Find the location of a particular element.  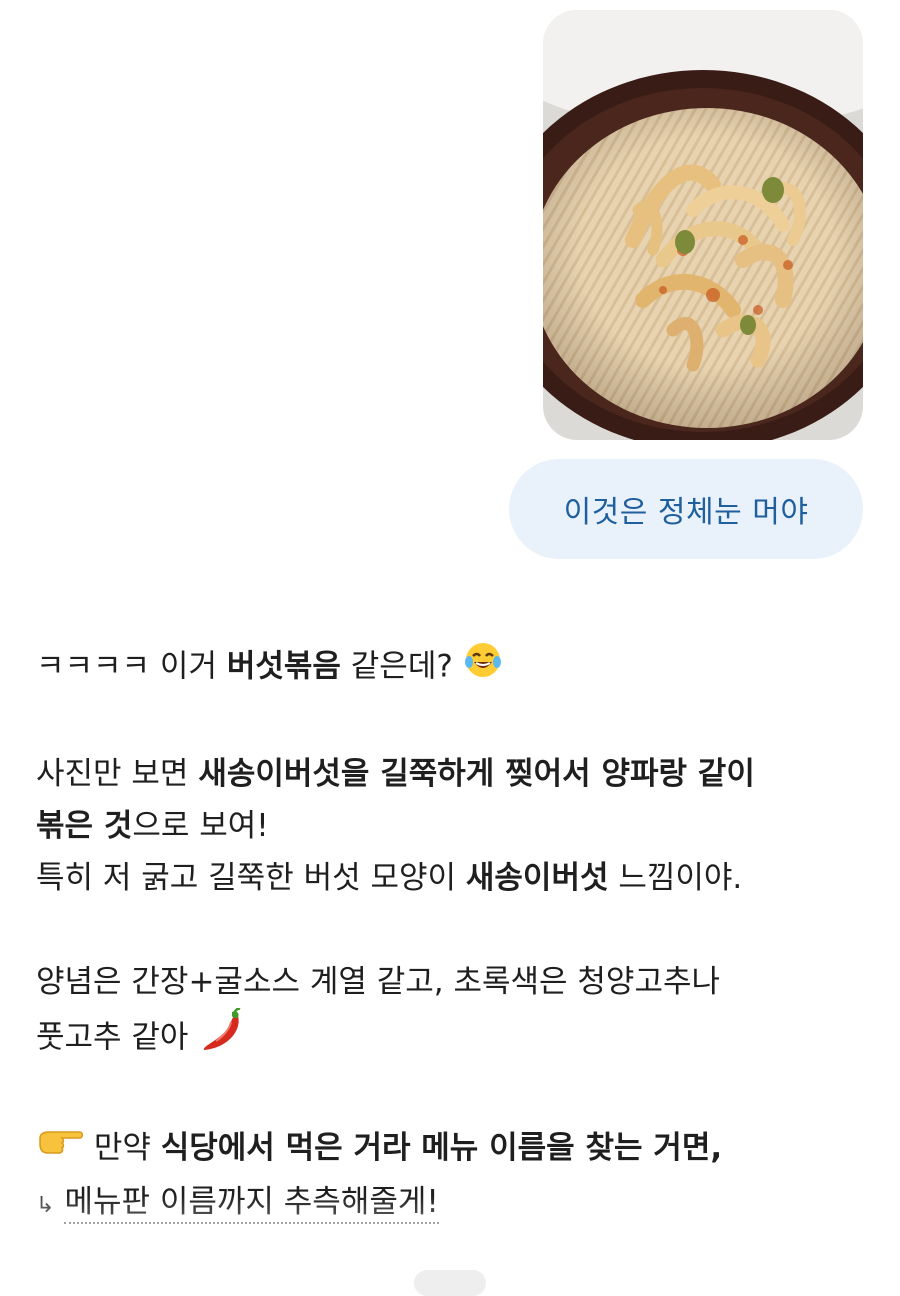

reply-line-2: 사진만 보면 새송이버섯을 길쭉하게 찢어서 양파랑 같이 is located at coordinates (395, 774).